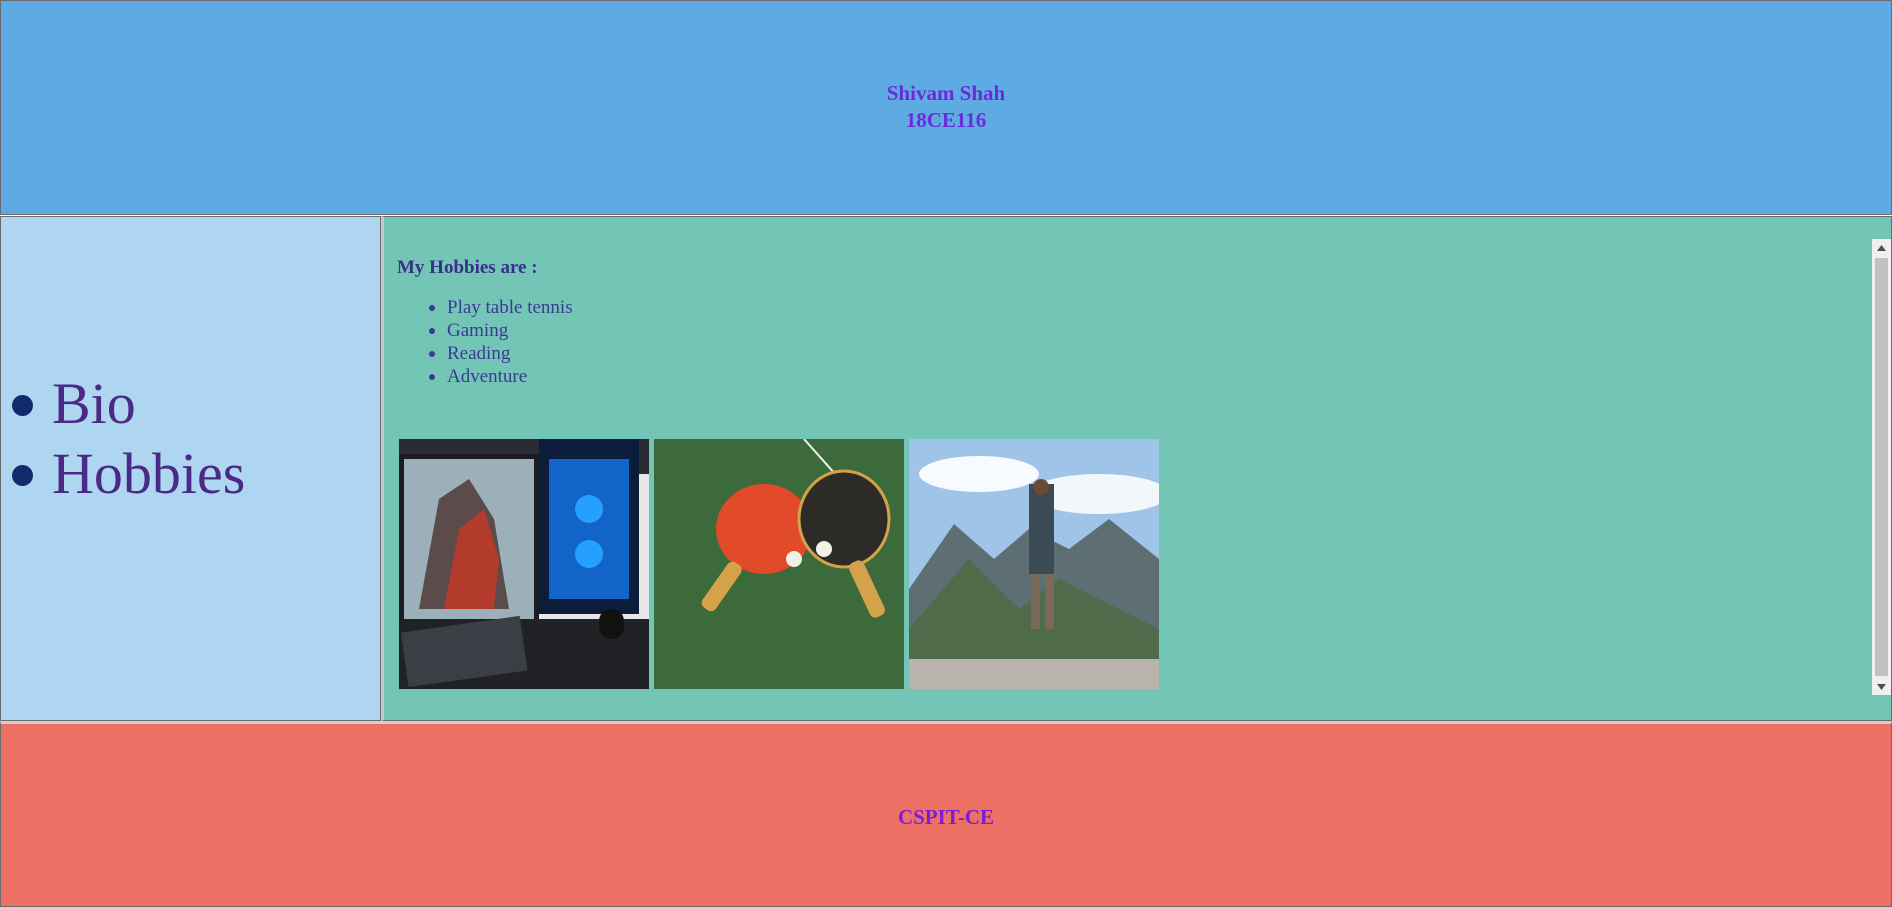  What do you see at coordinates (946, 817) in the screenshot?
I see `footer-text: CSPIT-CE` at bounding box center [946, 817].